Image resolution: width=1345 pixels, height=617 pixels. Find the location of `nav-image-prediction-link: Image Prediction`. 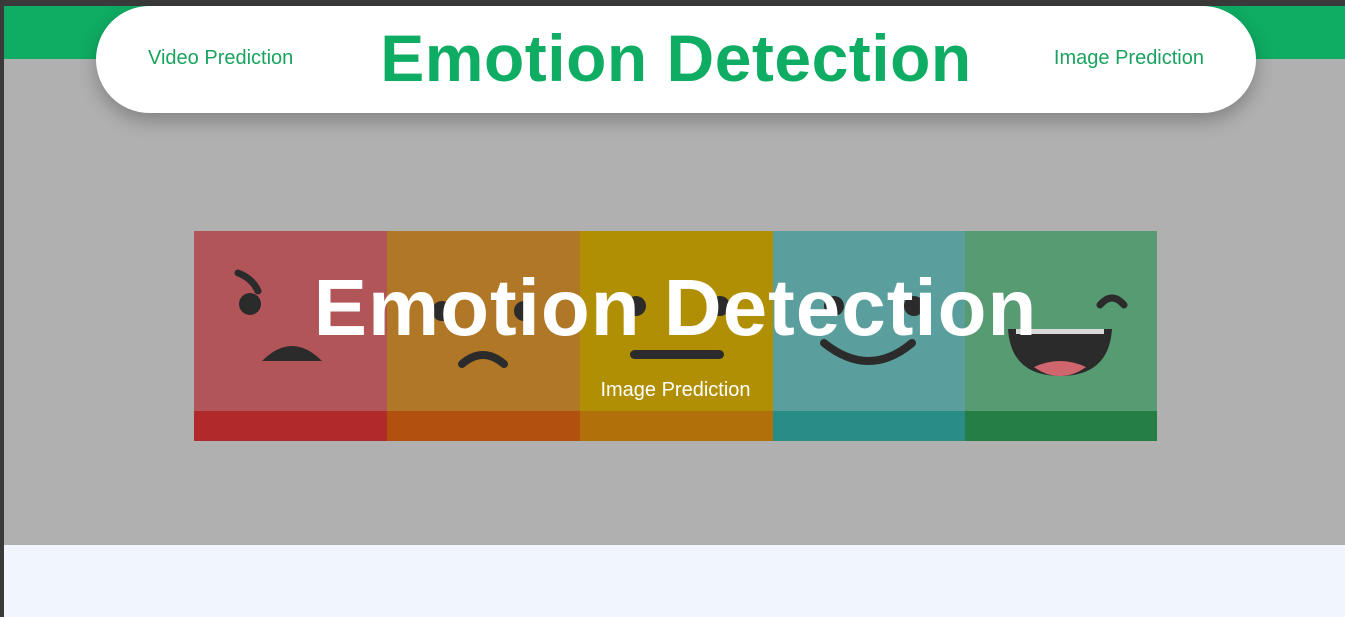

nav-image-prediction-link: Image Prediction is located at coordinates (1129, 58).